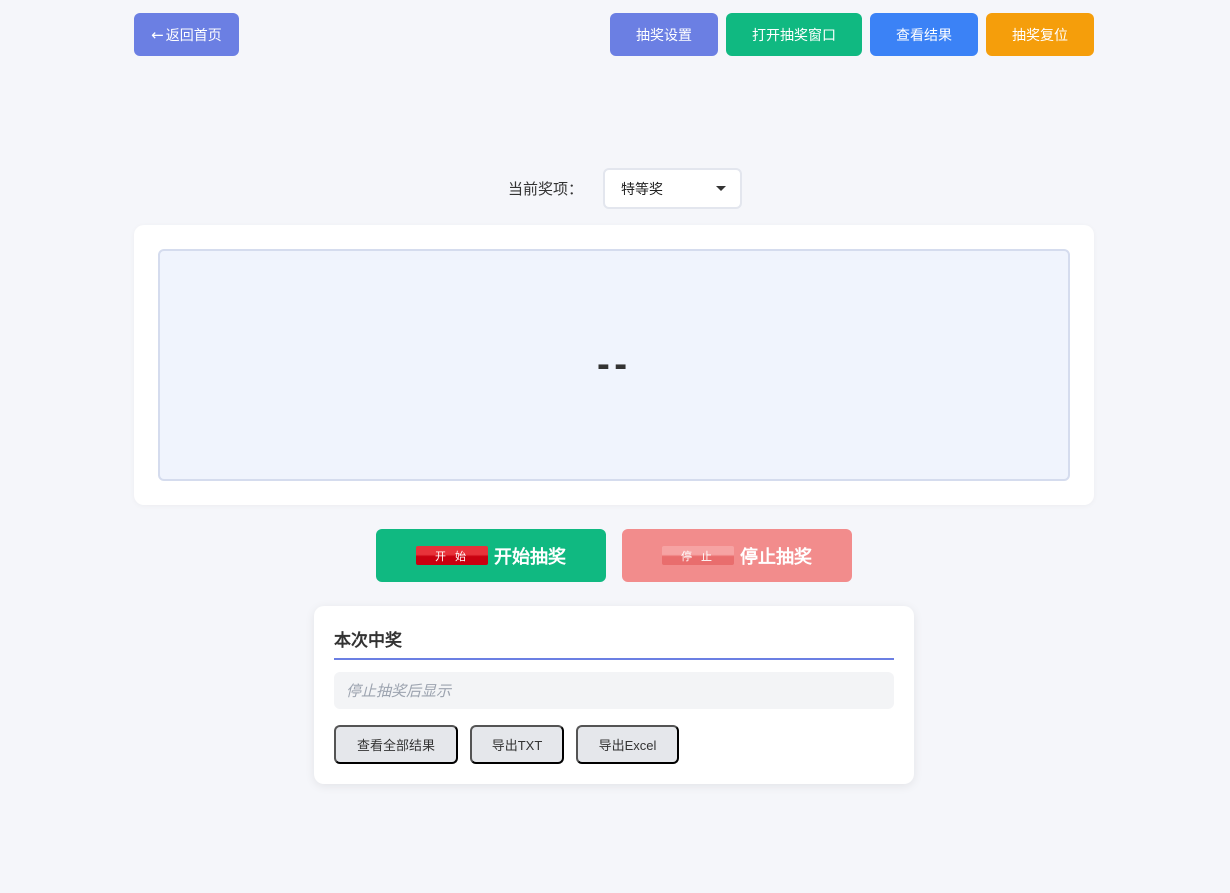 Image resolution: width=1230 pixels, height=893 pixels. What do you see at coordinates (193, 35) in the screenshot?
I see `back-home-label: 返回首页` at bounding box center [193, 35].